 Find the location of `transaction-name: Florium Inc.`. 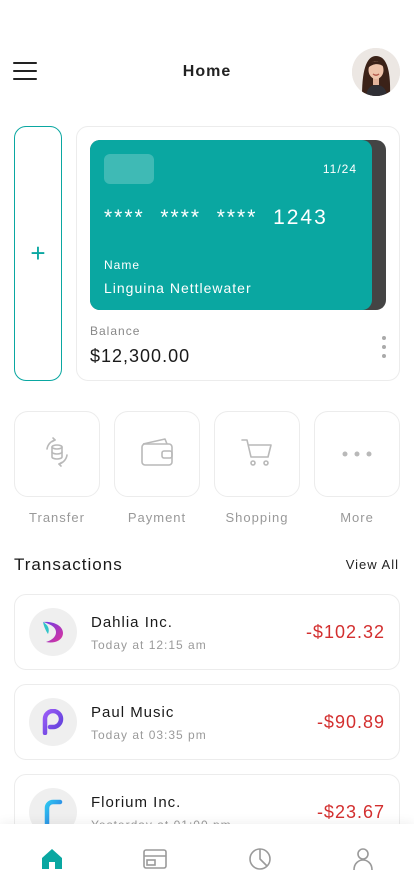

transaction-name: Florium Inc. is located at coordinates (136, 802).